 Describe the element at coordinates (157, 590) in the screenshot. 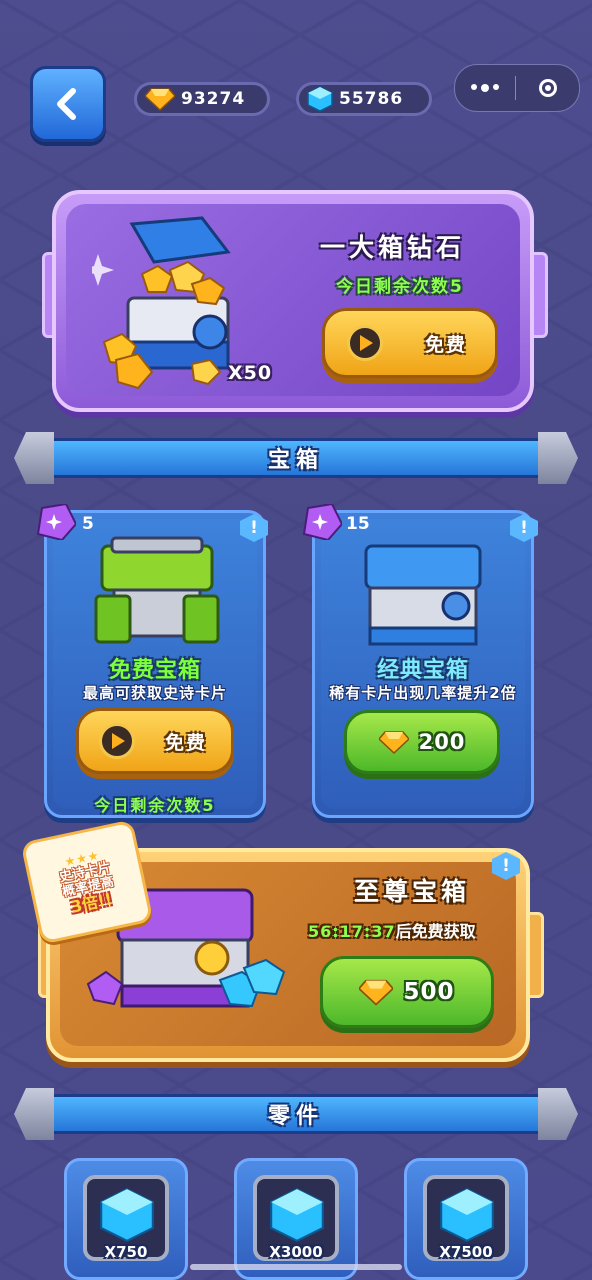

I see `green-chest-icon` at that location.